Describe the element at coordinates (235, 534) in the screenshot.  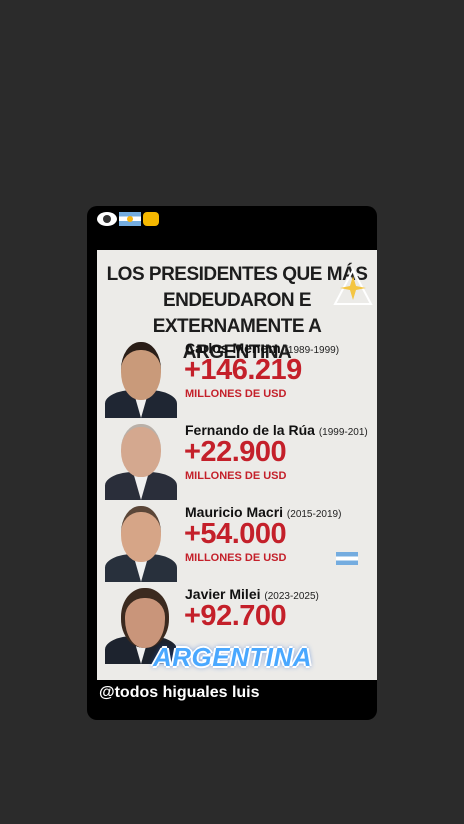
I see `debt-amount: +54.000` at that location.